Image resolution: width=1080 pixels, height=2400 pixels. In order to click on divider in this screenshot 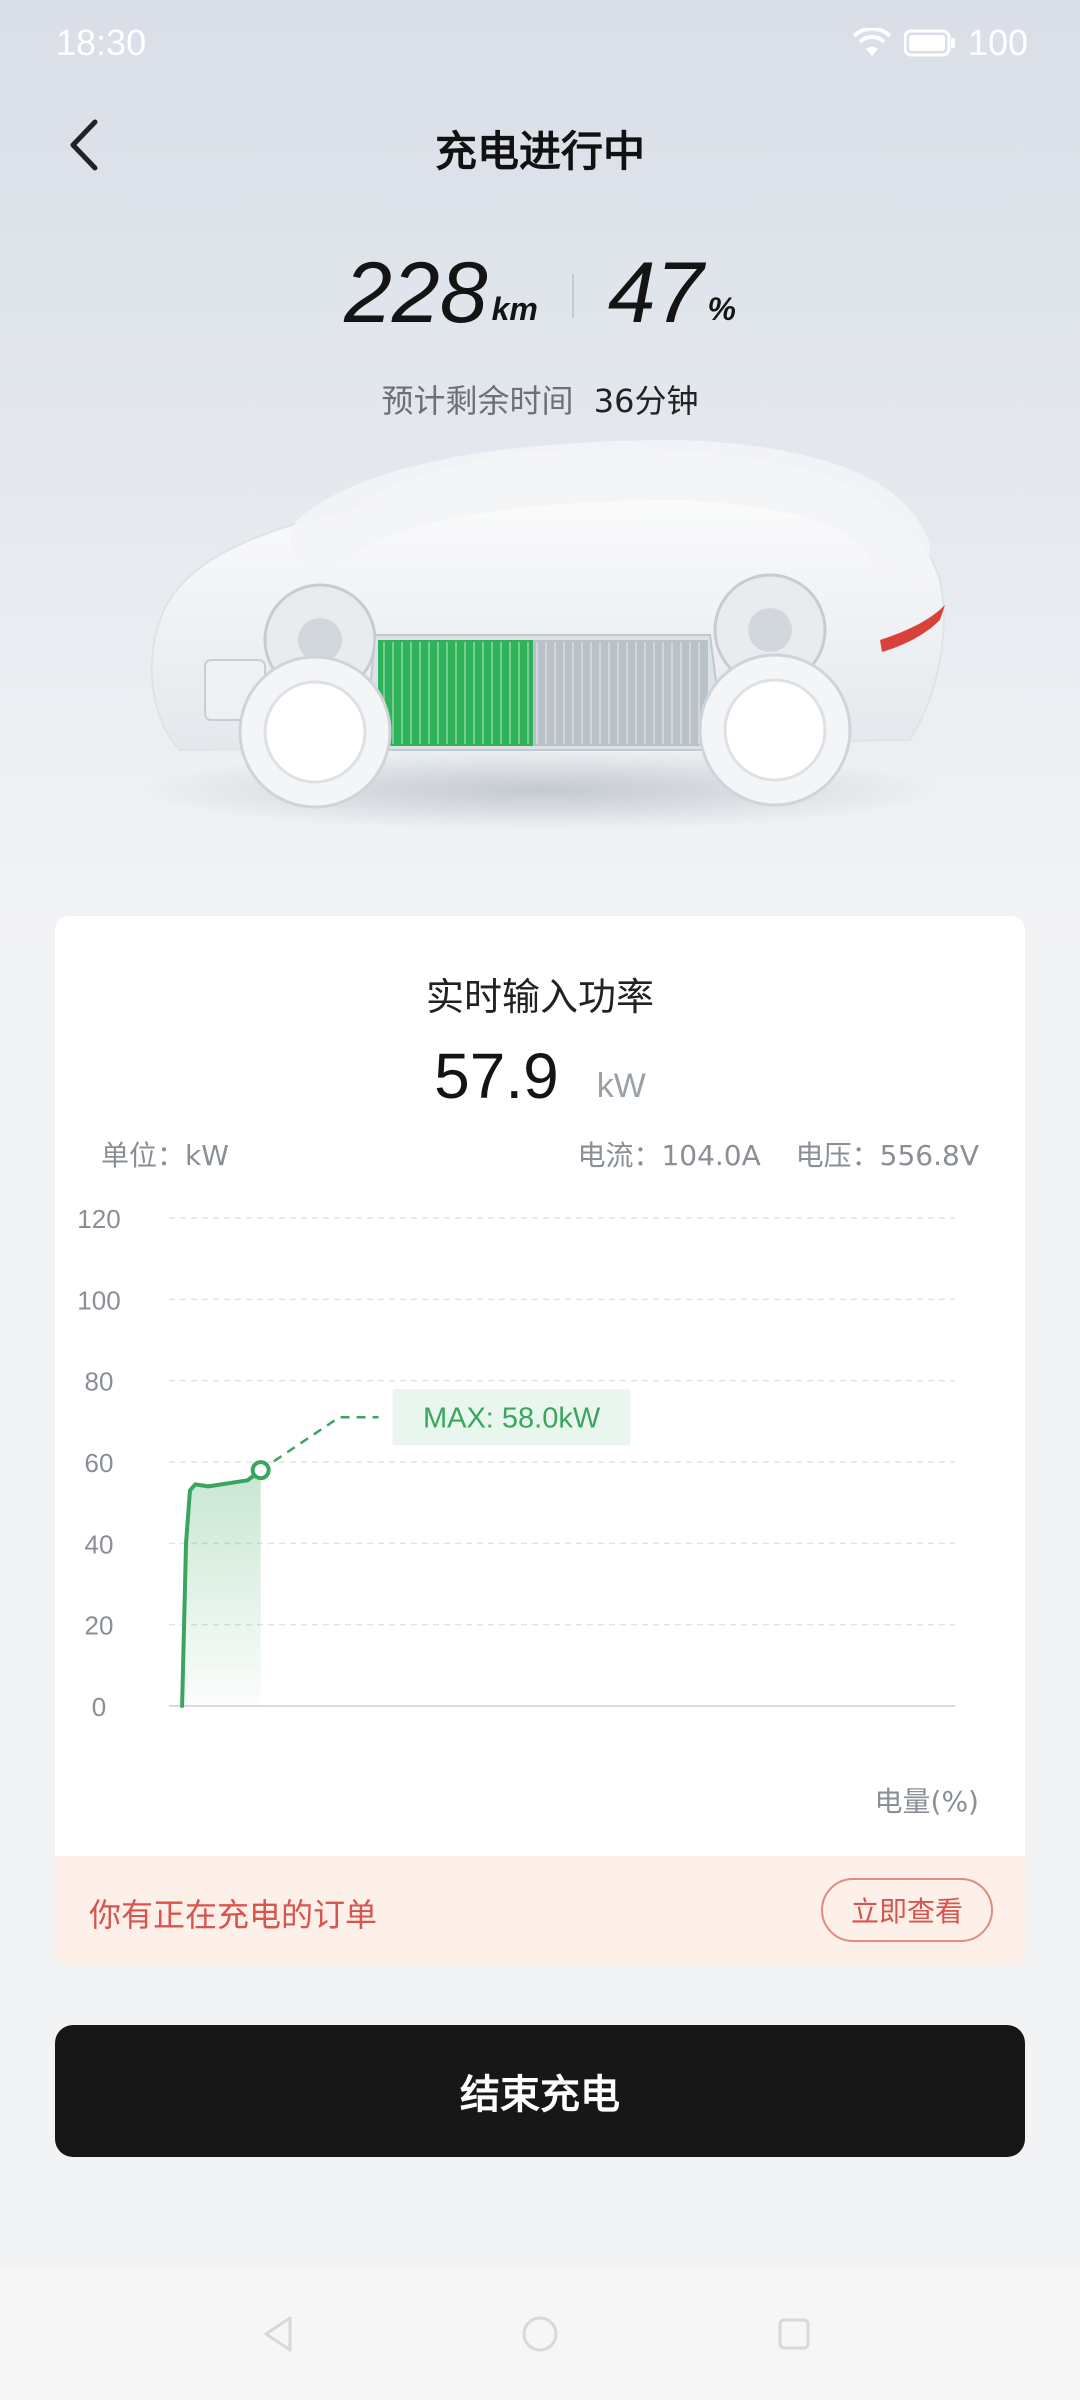, I will do `click(572, 296)`.